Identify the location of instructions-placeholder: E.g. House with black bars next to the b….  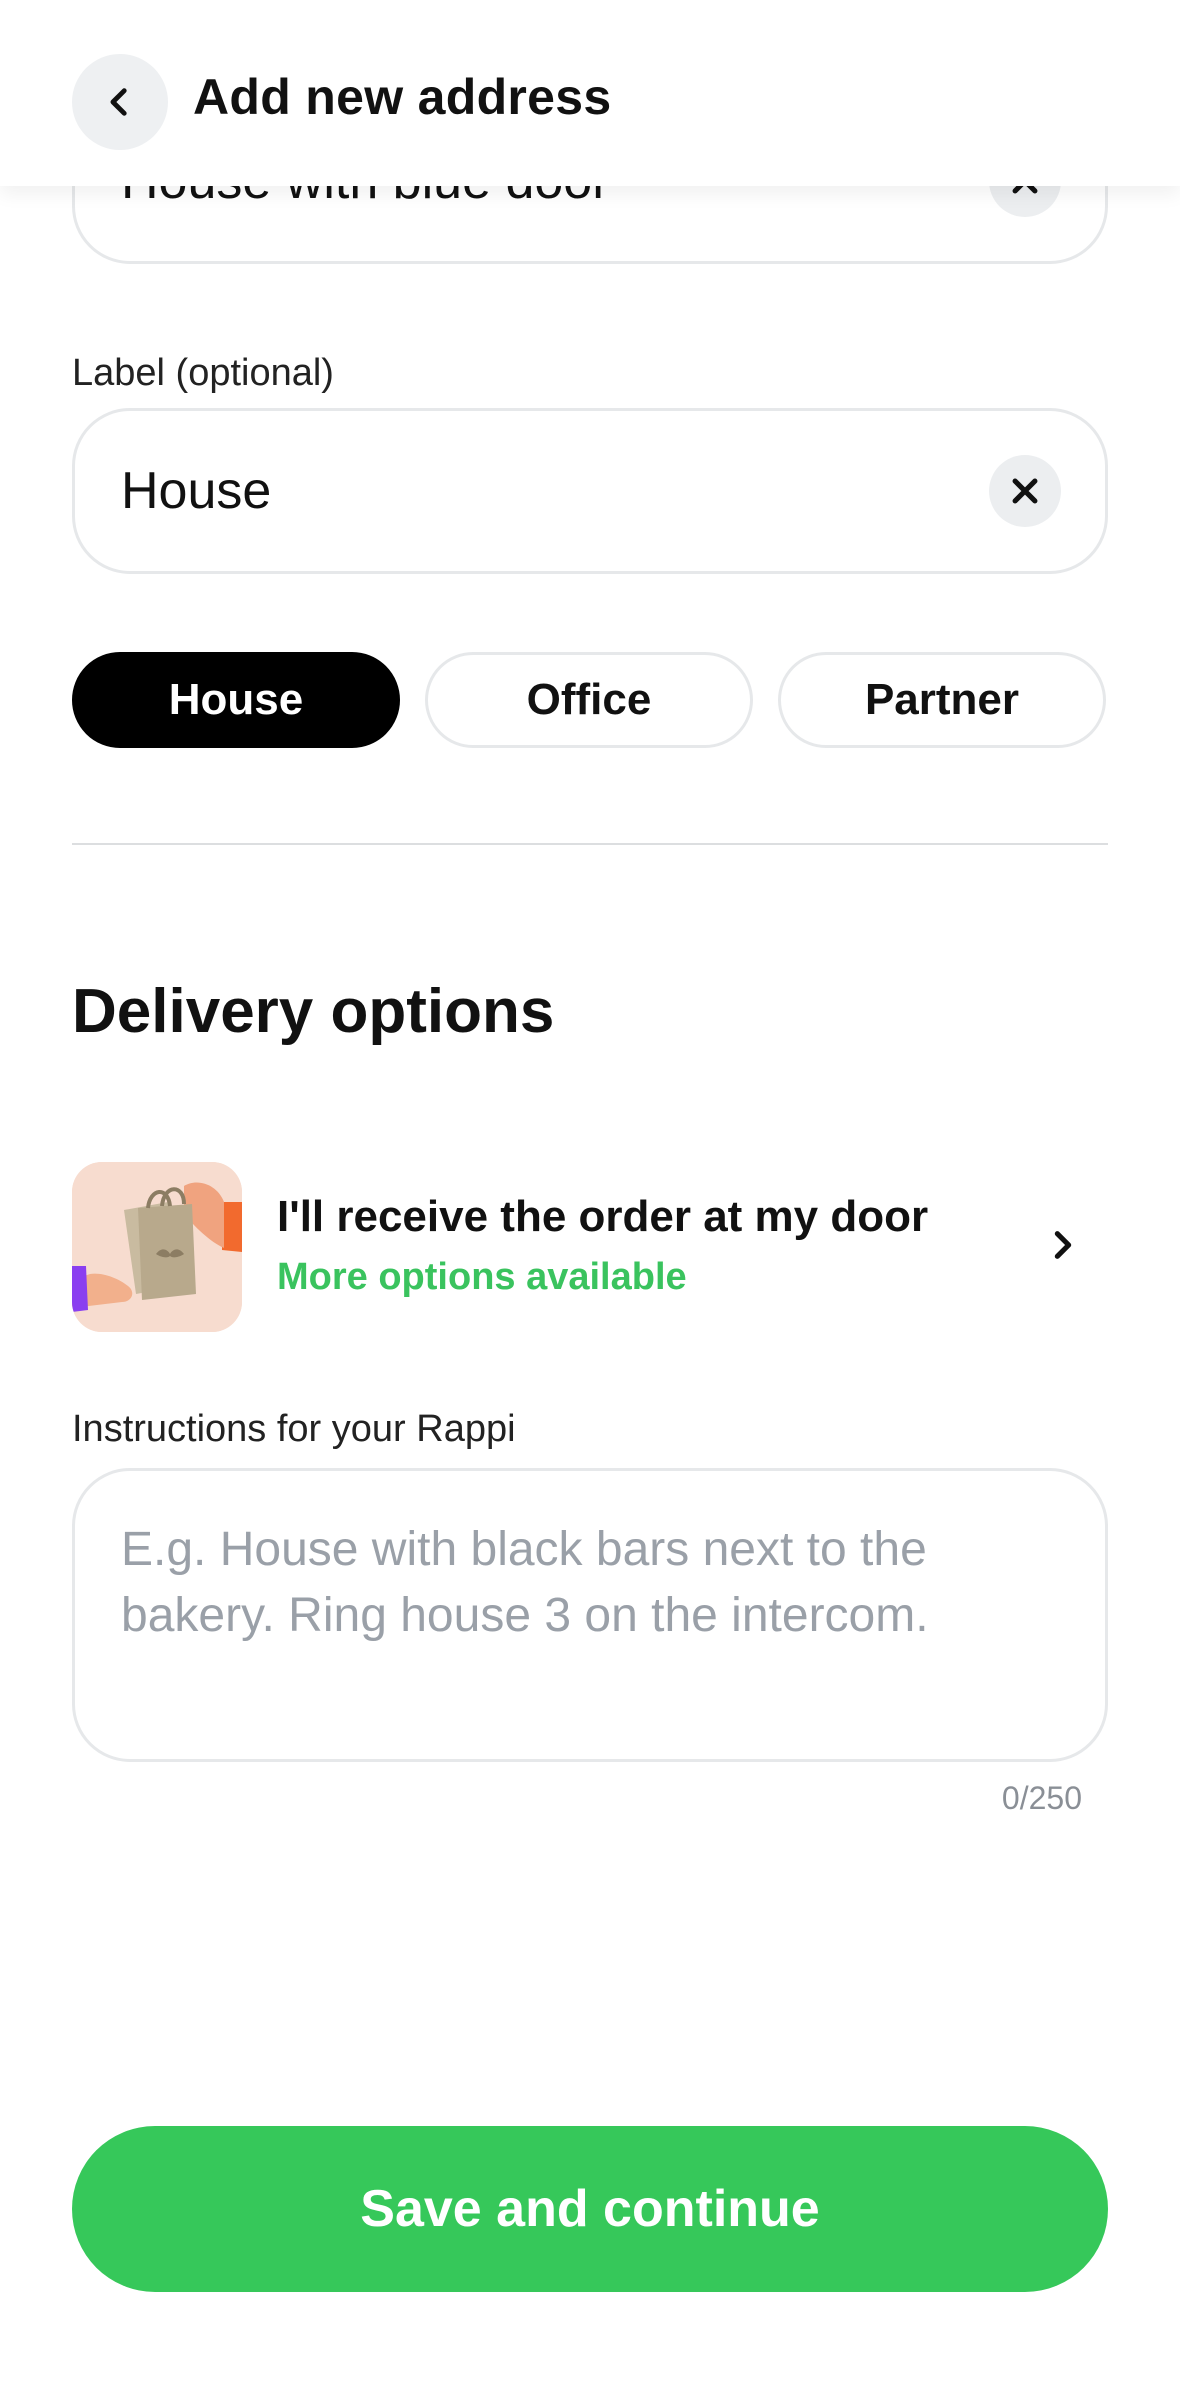
(525, 1582).